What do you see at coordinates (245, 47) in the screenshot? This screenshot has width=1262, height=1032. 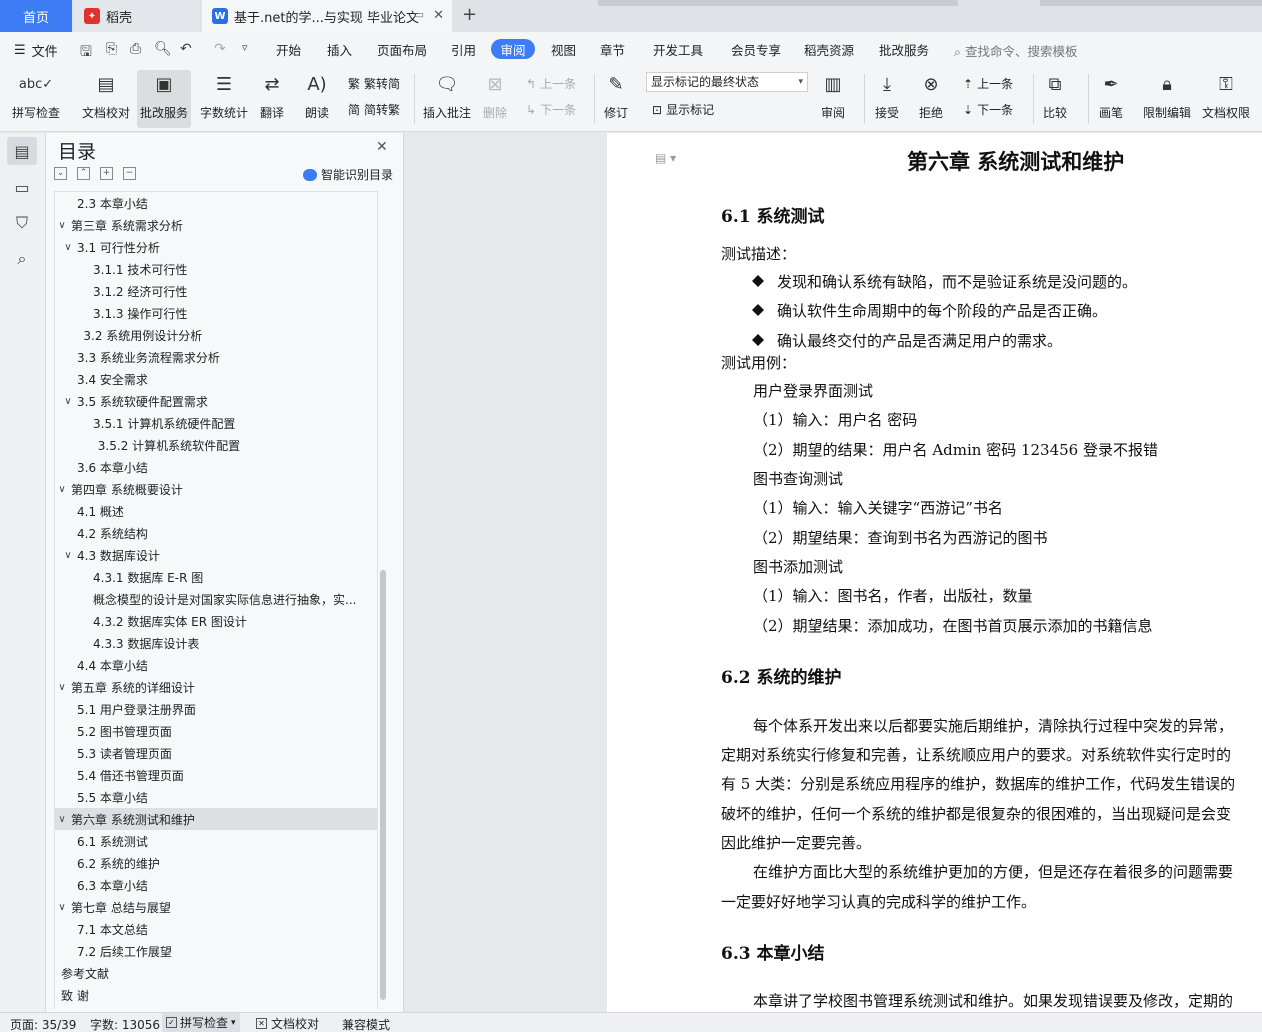 I see `quick-access-dropdown-icon: ▿` at bounding box center [245, 47].